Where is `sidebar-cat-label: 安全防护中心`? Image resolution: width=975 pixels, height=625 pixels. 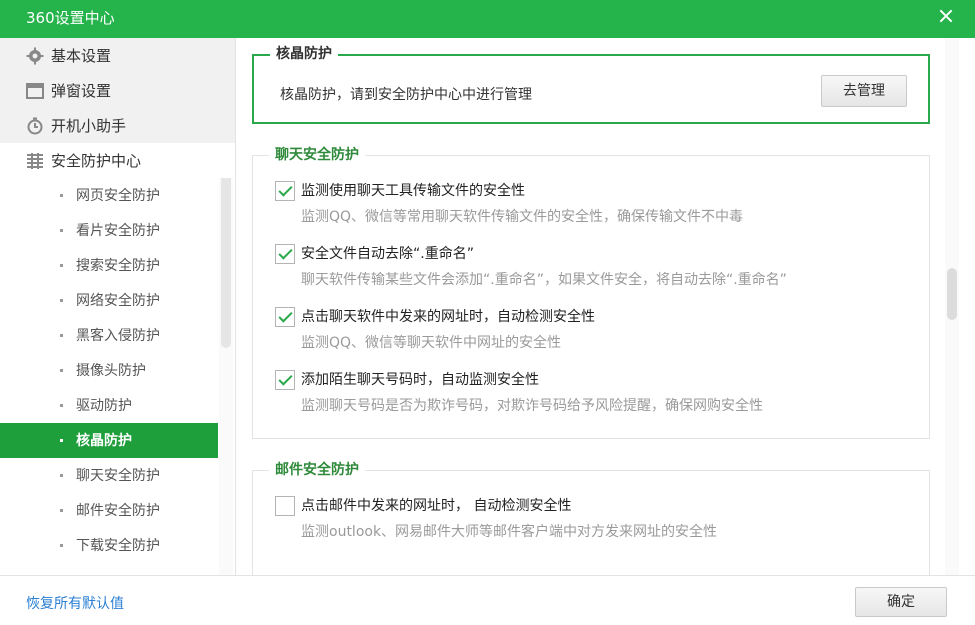
sidebar-cat-label: 安全防护中心 is located at coordinates (96, 161).